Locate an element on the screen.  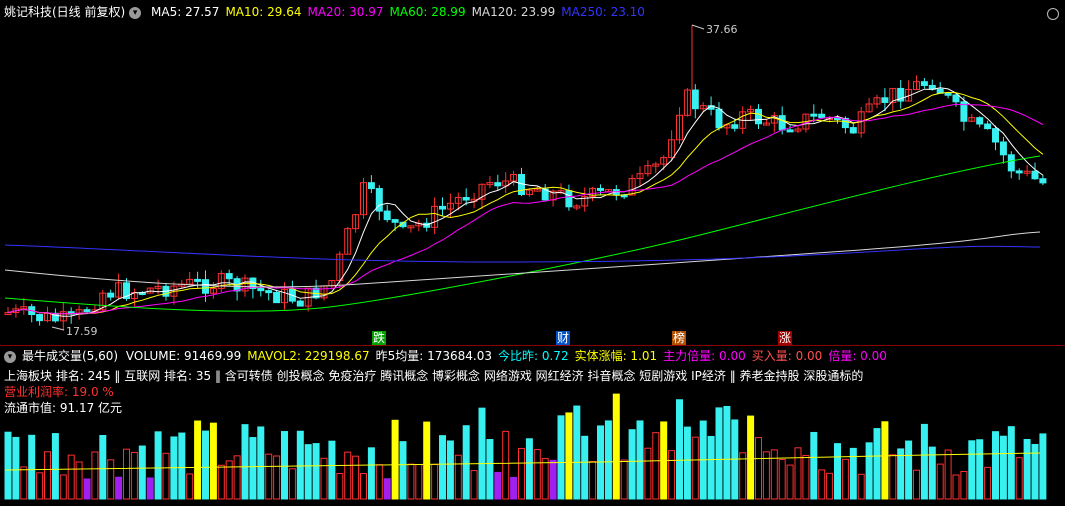
volume-indicator-1: MAVOL2: 229198.67 is located at coordinates (308, 356).